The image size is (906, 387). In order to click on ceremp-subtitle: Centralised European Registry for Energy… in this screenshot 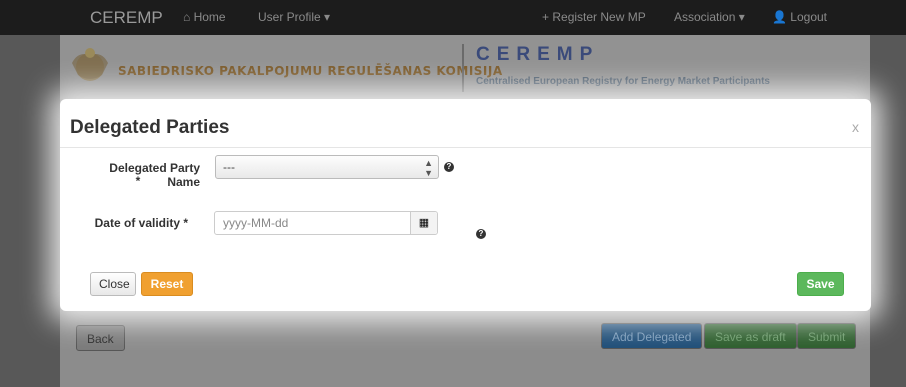, I will do `click(623, 81)`.